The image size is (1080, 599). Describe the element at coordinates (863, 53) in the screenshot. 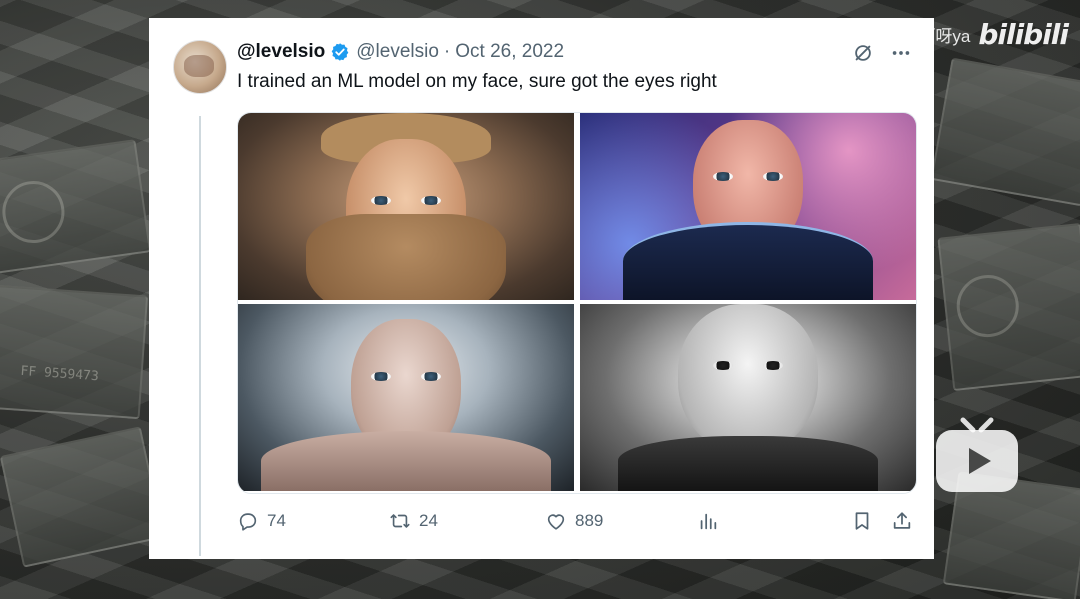

I see `grok-icon` at that location.